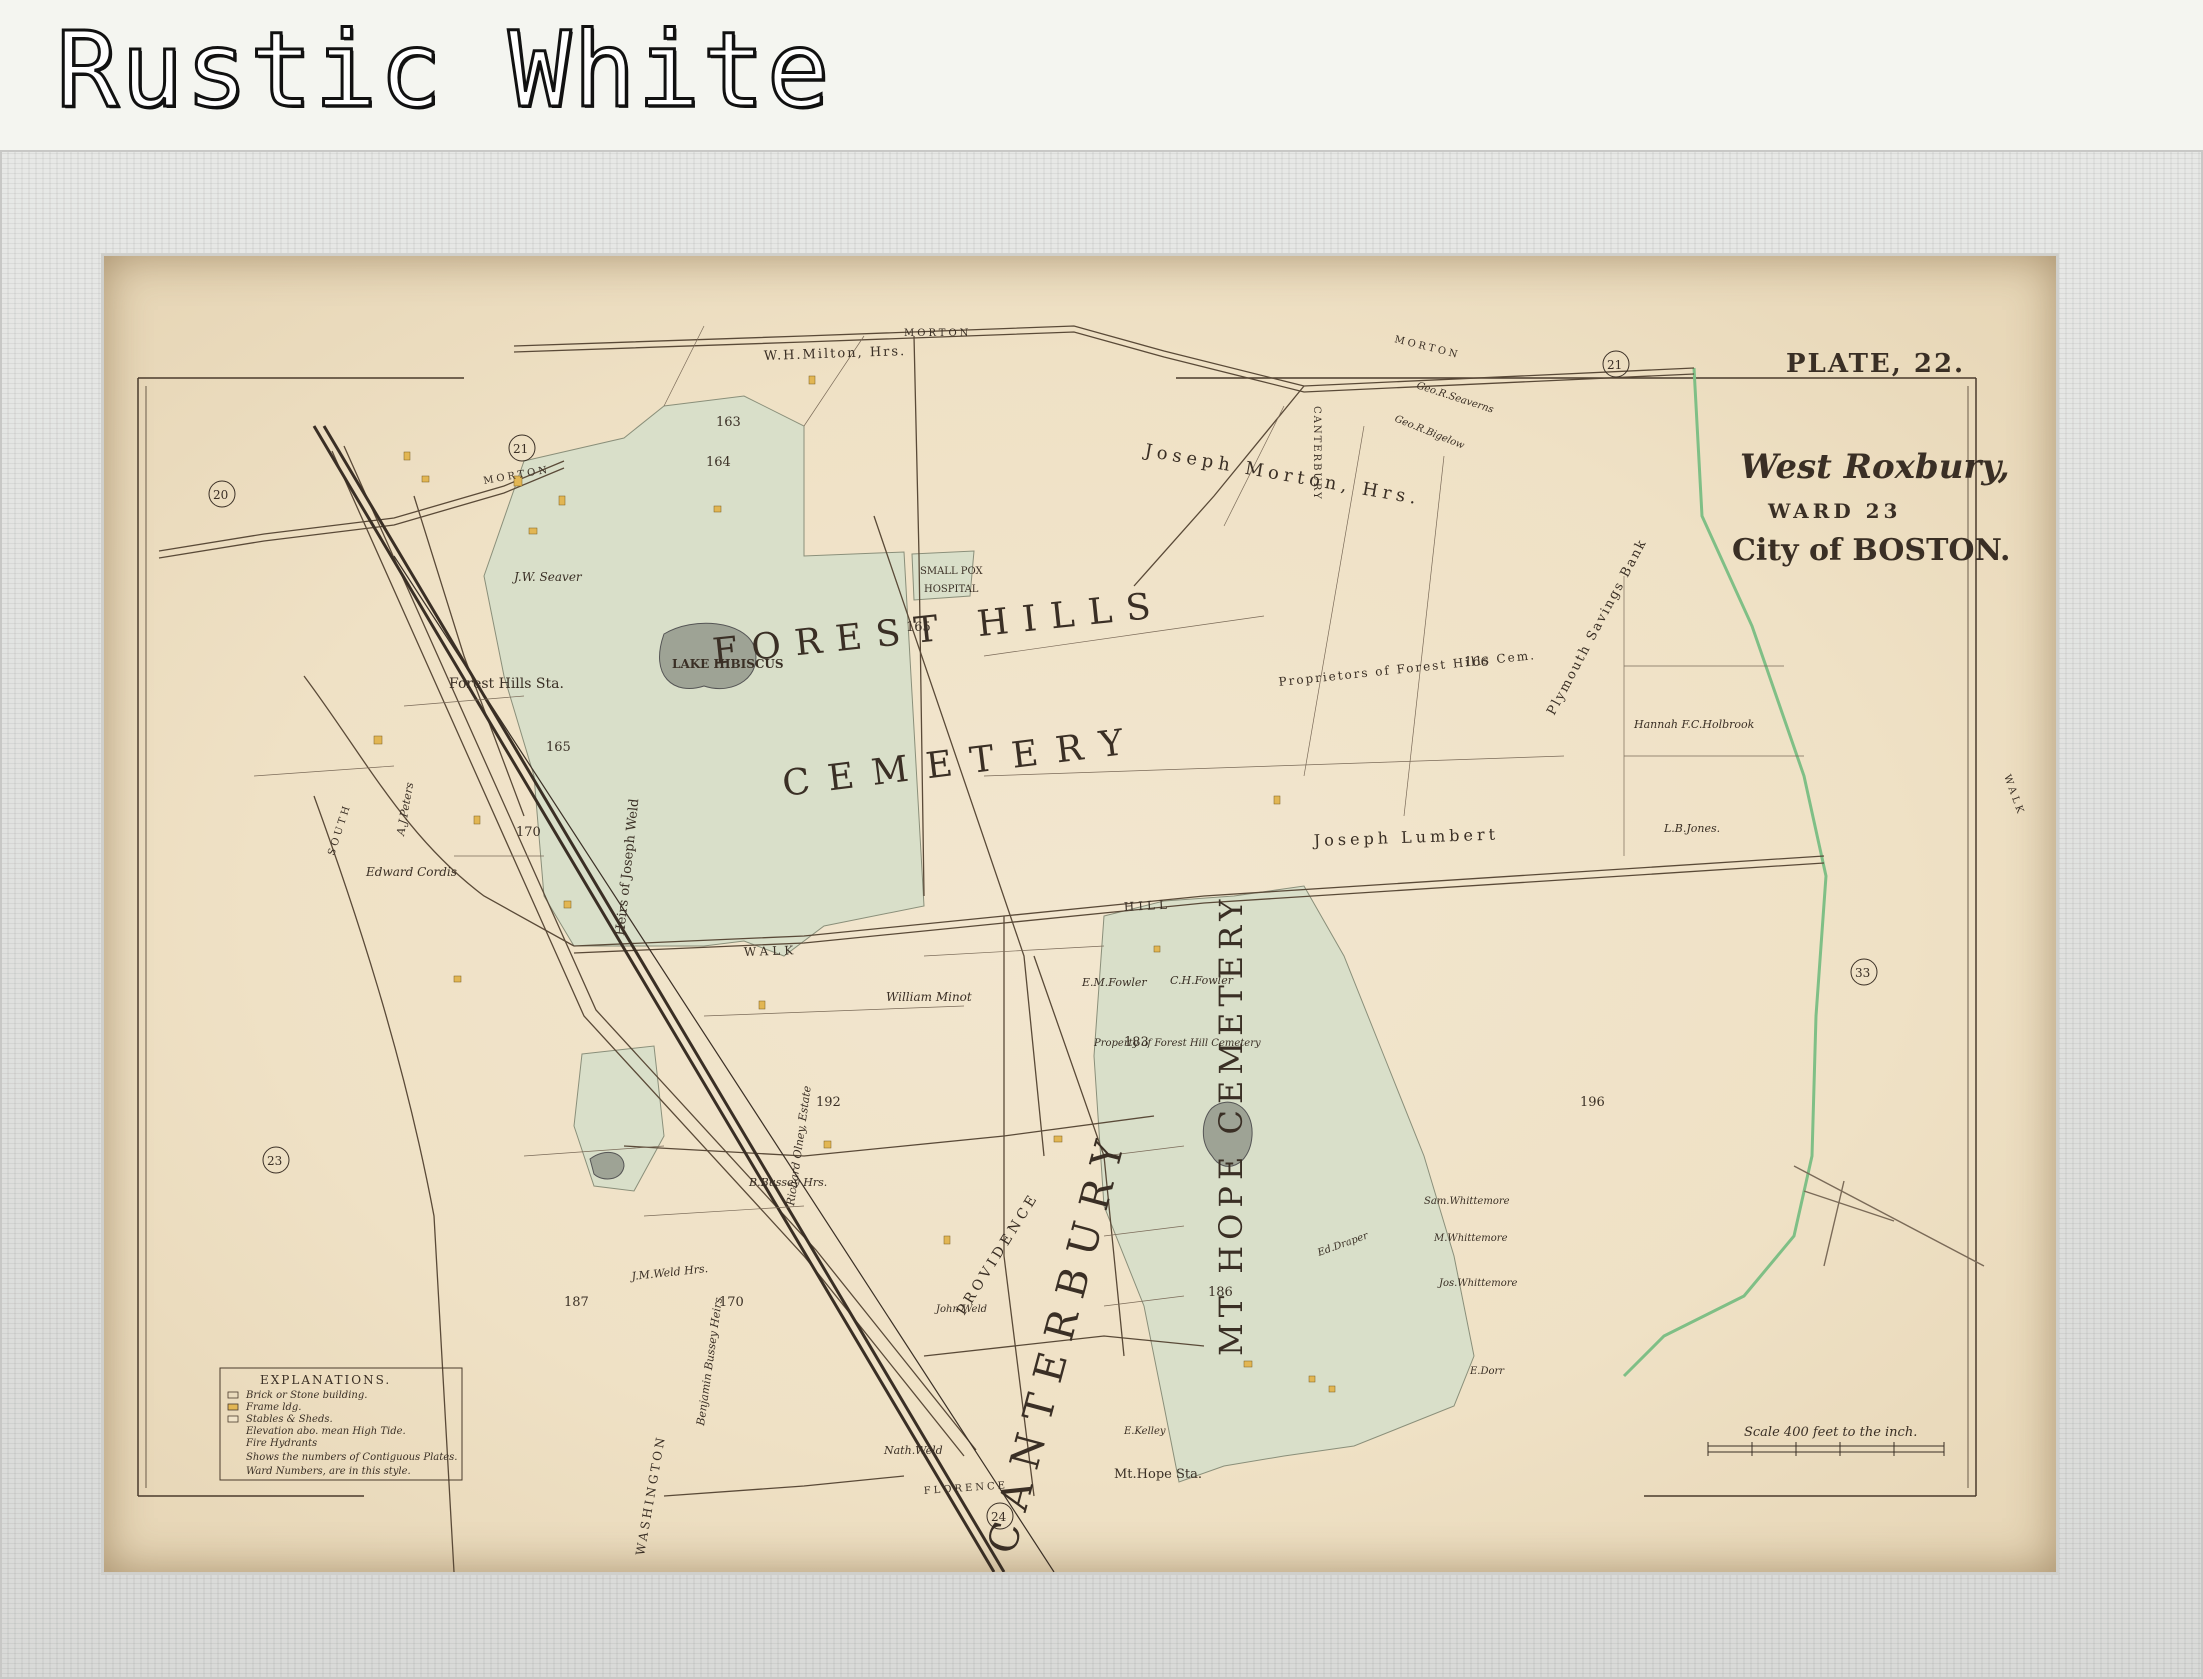 The image size is (2203, 1679). What do you see at coordinates (411, 872) in the screenshot?
I see `owner-edward-cordis: Edward Cordis` at bounding box center [411, 872].